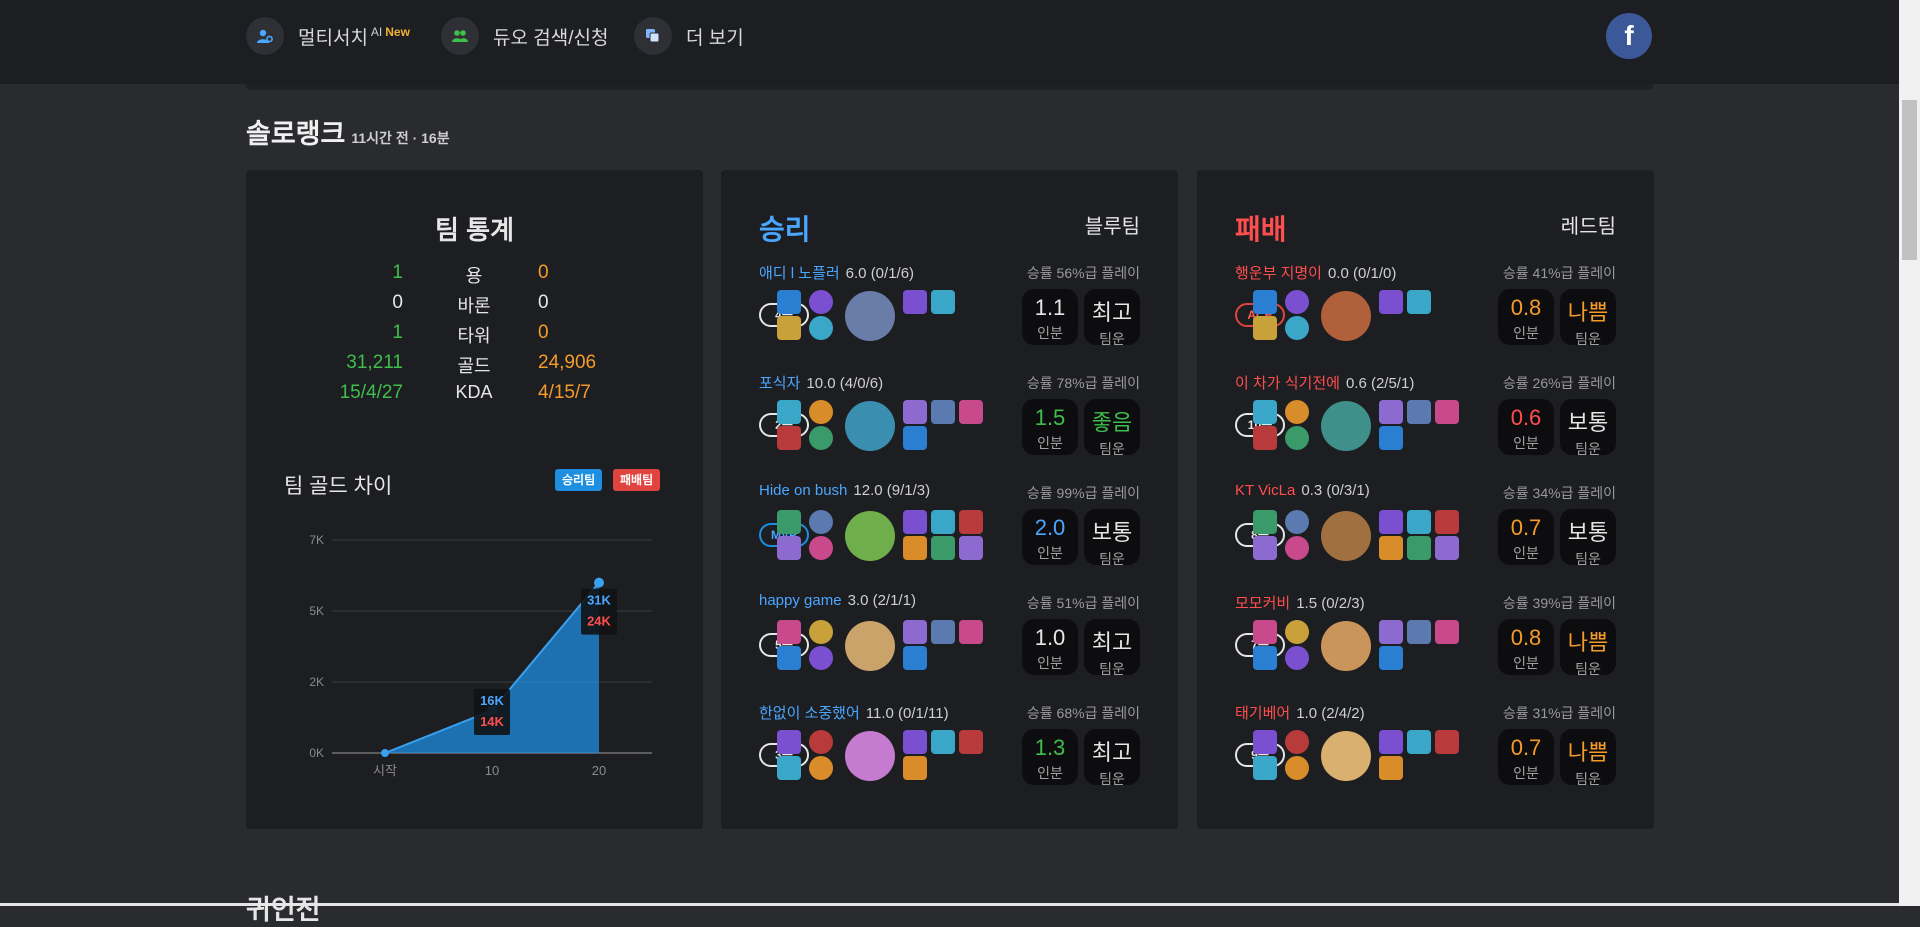 Image resolution: width=1920 pixels, height=927 pixels. Describe the element at coordinates (854, 712) in the screenshot. I see `player-name-link: 한없이 소중했어 11.0 (0/1/11)` at that location.